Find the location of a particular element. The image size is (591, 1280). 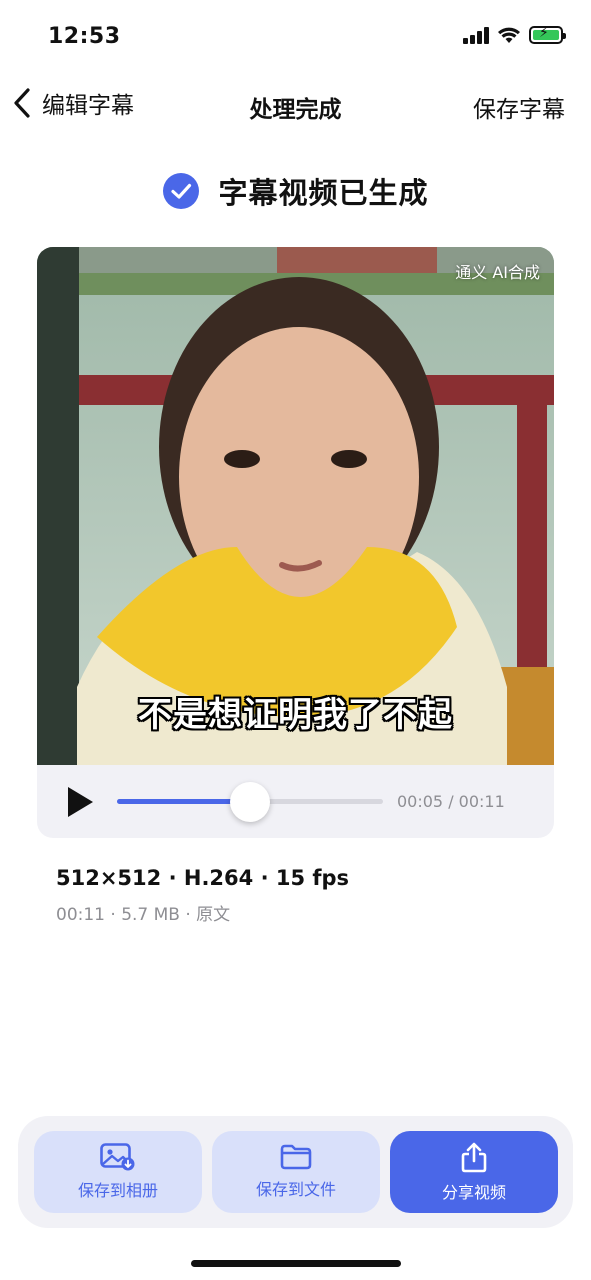

success-banner: 字幕视频已生成 is located at coordinates (295, 191).